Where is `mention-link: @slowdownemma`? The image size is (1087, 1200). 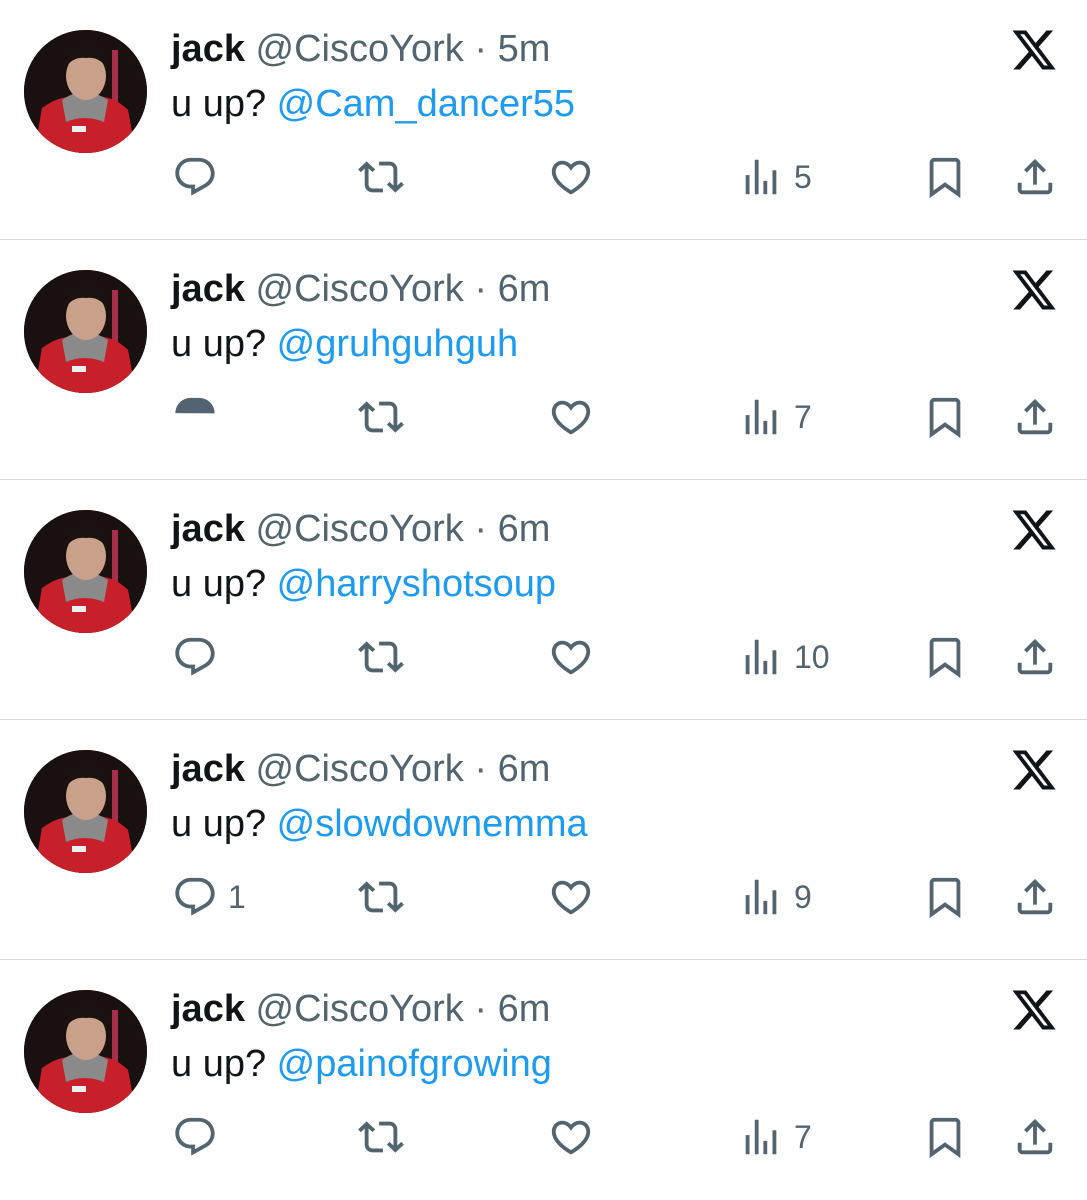
mention-link: @slowdownemma is located at coordinates (432, 824).